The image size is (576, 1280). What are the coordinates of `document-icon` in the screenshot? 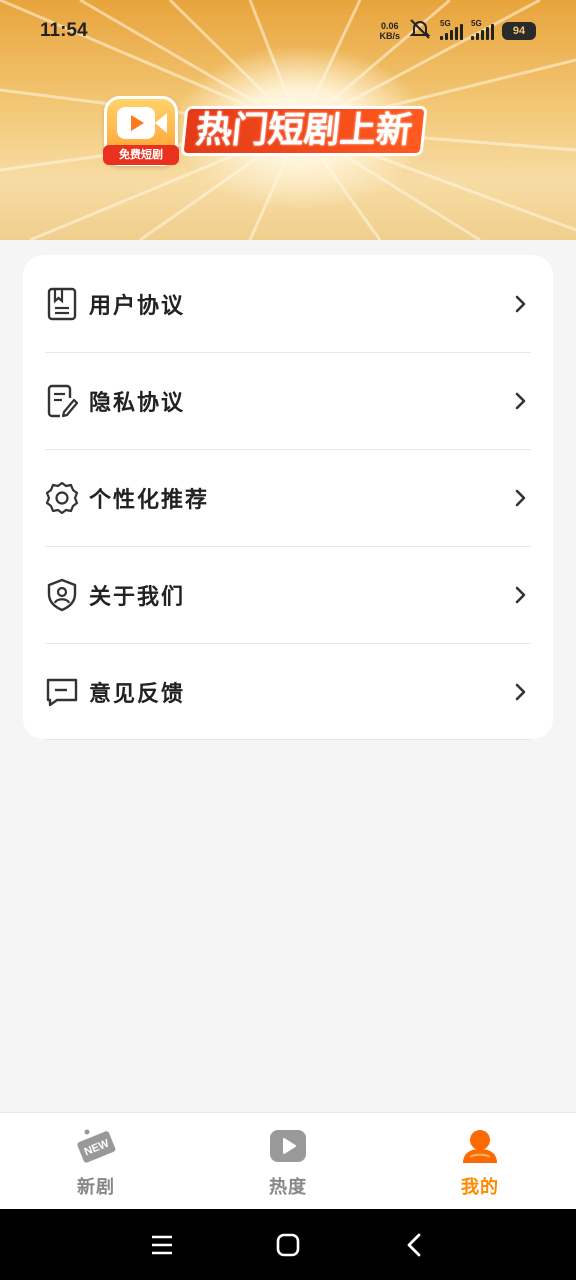 It's located at (62, 304).